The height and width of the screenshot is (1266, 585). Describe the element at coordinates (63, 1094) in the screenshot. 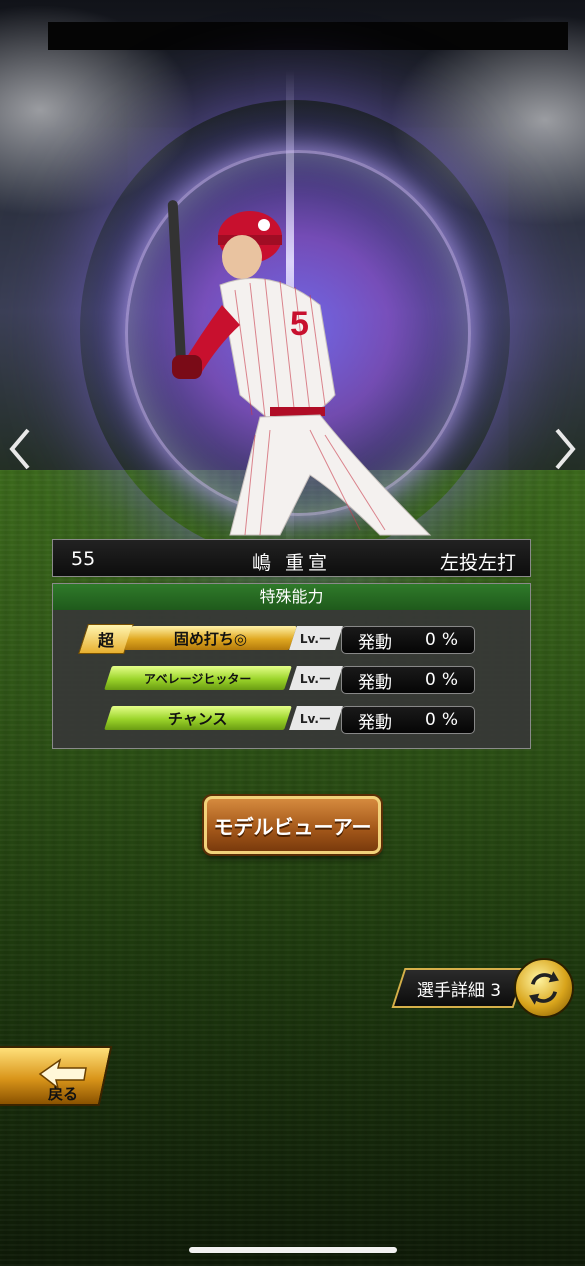

I see `back-label: 戻る` at that location.